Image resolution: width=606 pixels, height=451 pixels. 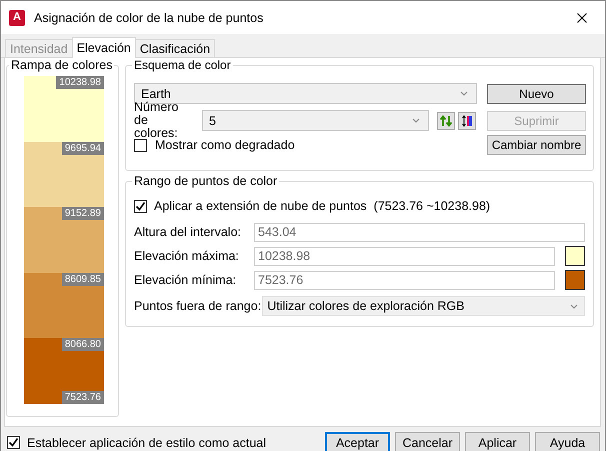 What do you see at coordinates (188, 232) in the screenshot?
I see `field-label: Altura del intervalo:` at bounding box center [188, 232].